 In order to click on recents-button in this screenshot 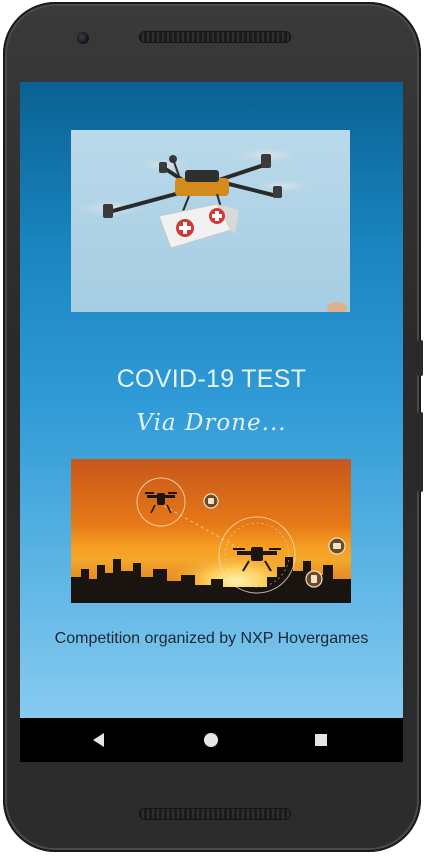, I will do `click(321, 740)`.